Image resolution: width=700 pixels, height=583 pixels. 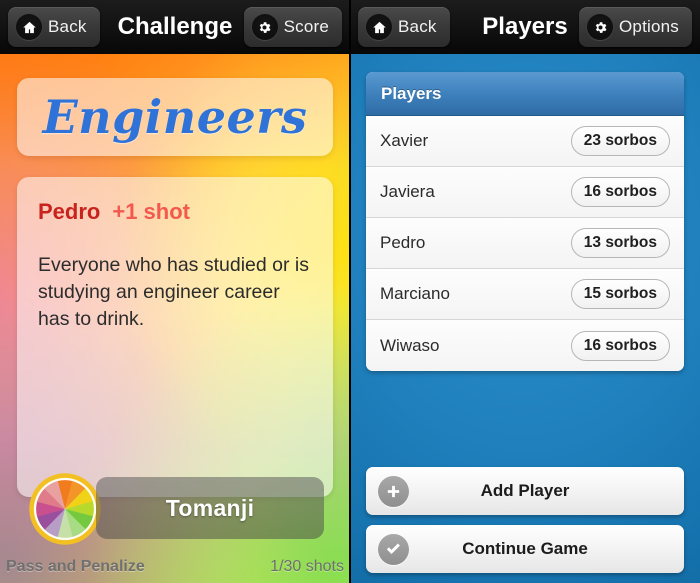 What do you see at coordinates (620, 294) in the screenshot?
I see `player-score-badge: 15 sorbos` at bounding box center [620, 294].